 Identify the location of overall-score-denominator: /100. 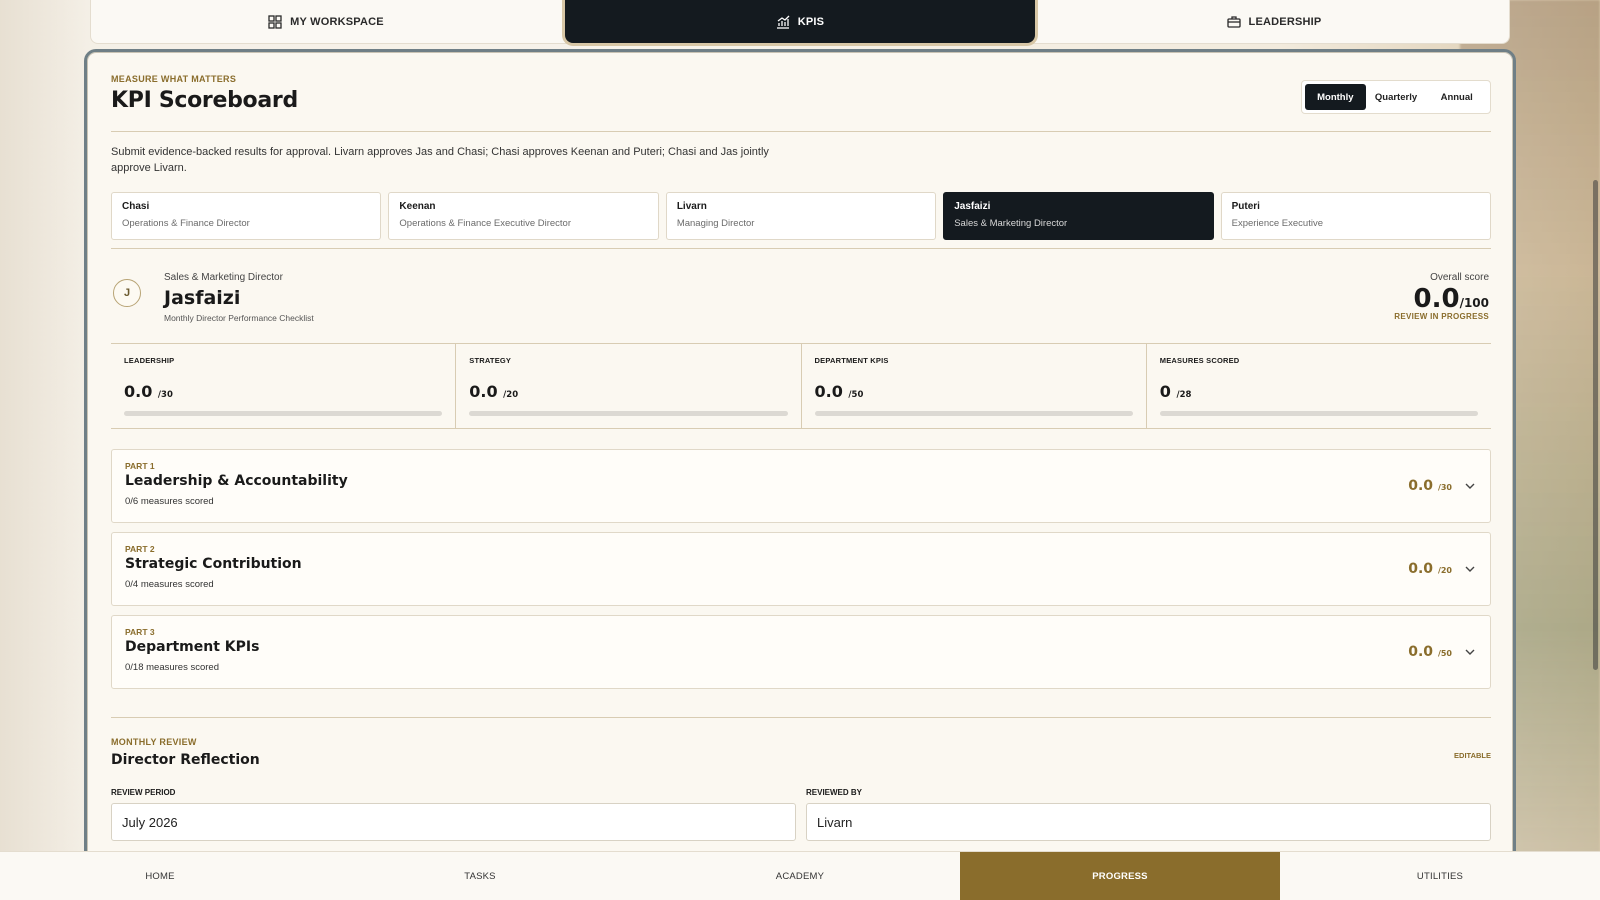
(1474, 303).